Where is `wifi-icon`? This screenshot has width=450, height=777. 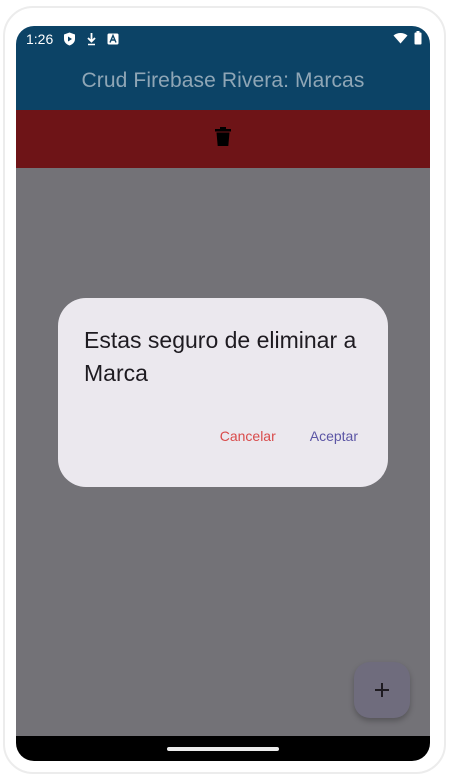
wifi-icon is located at coordinates (400, 39).